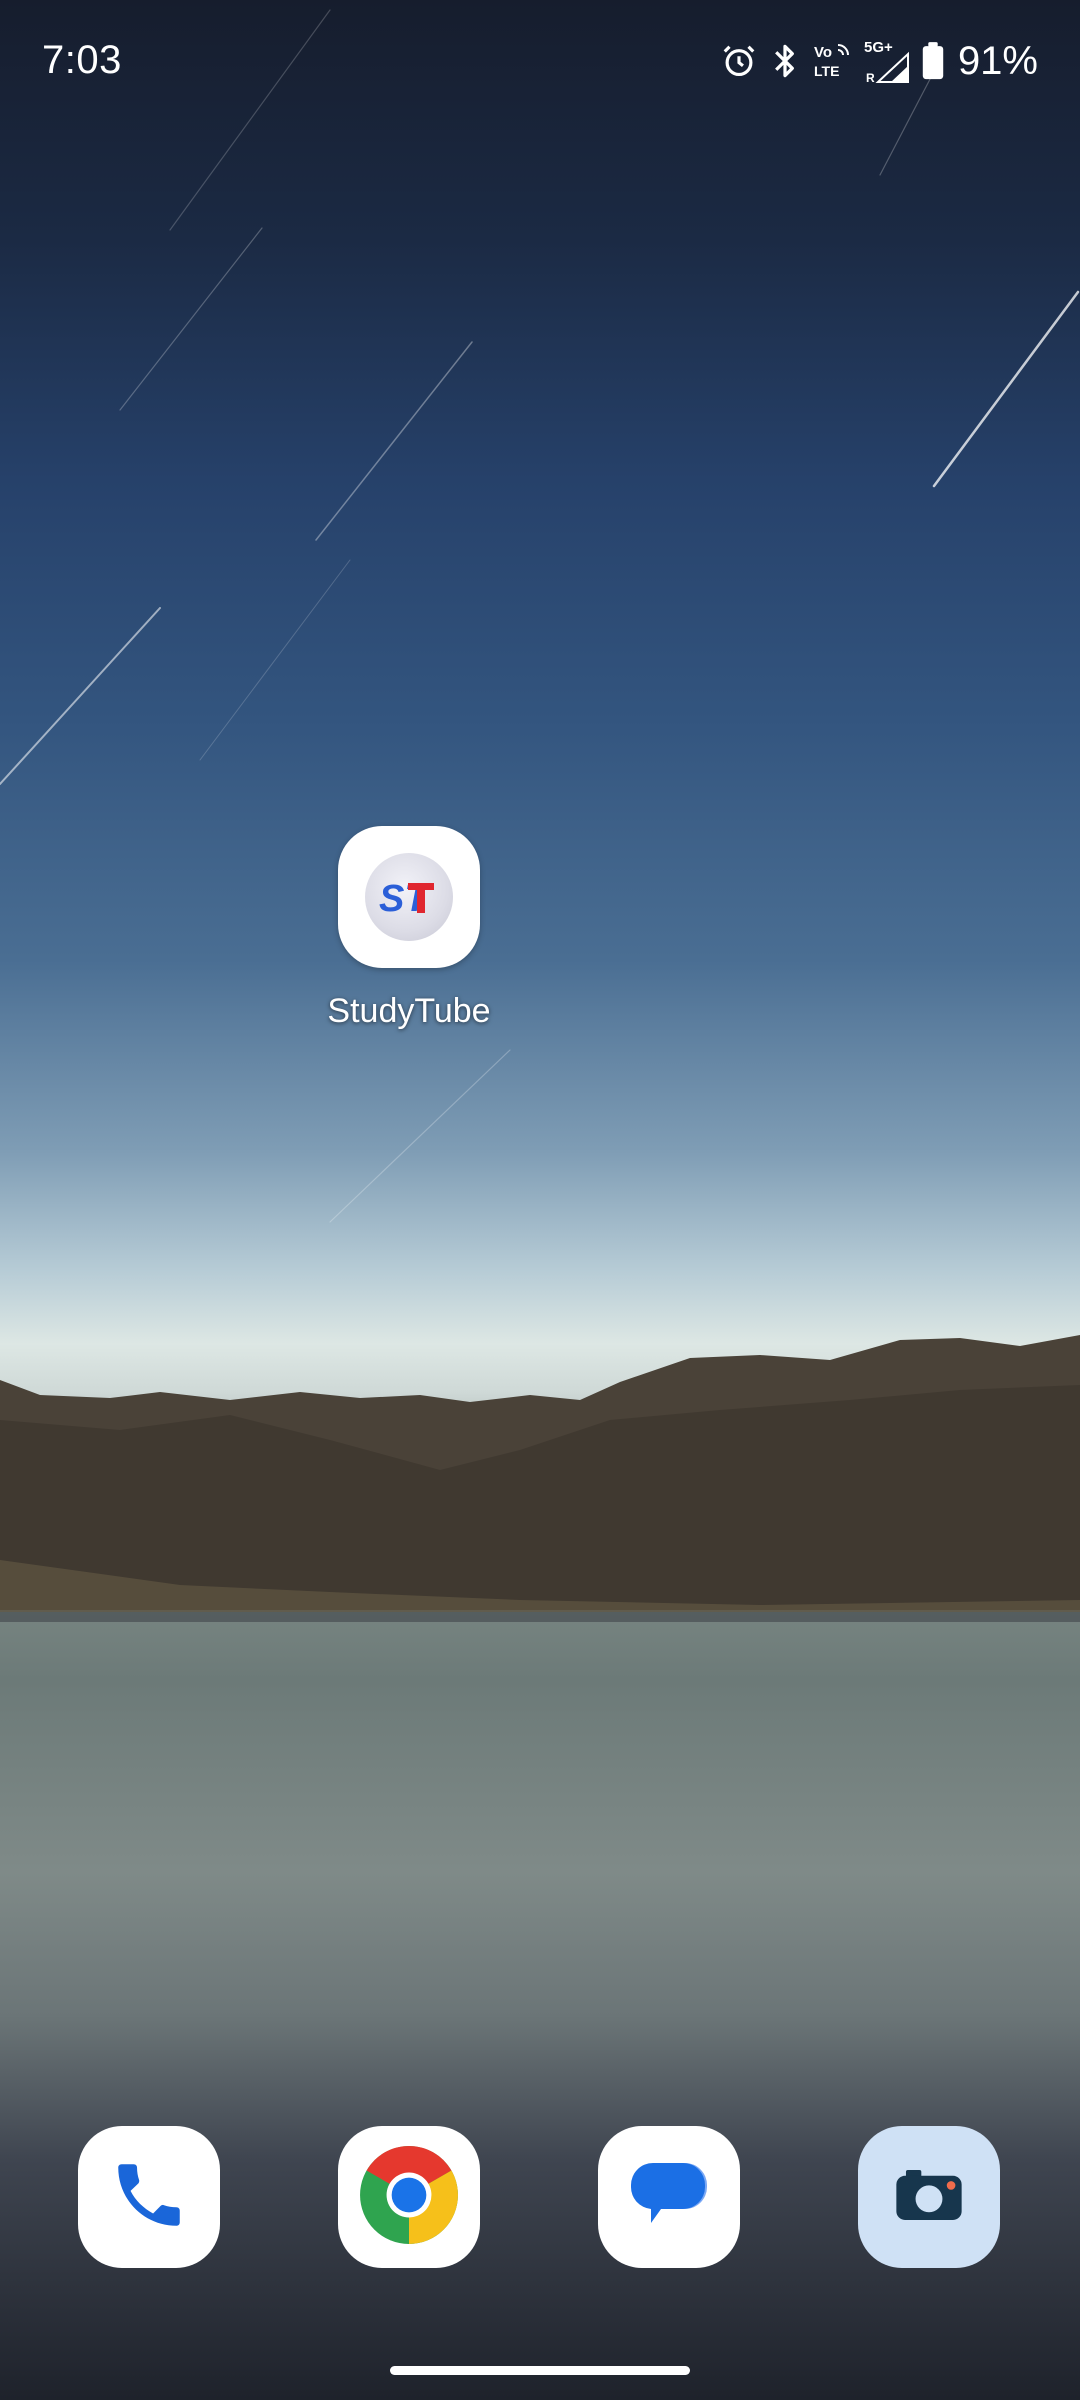 The width and height of the screenshot is (1080, 2400). I want to click on status-bar: 7:03 Vo LTE 5G+ R 91%, so click(540, 60).